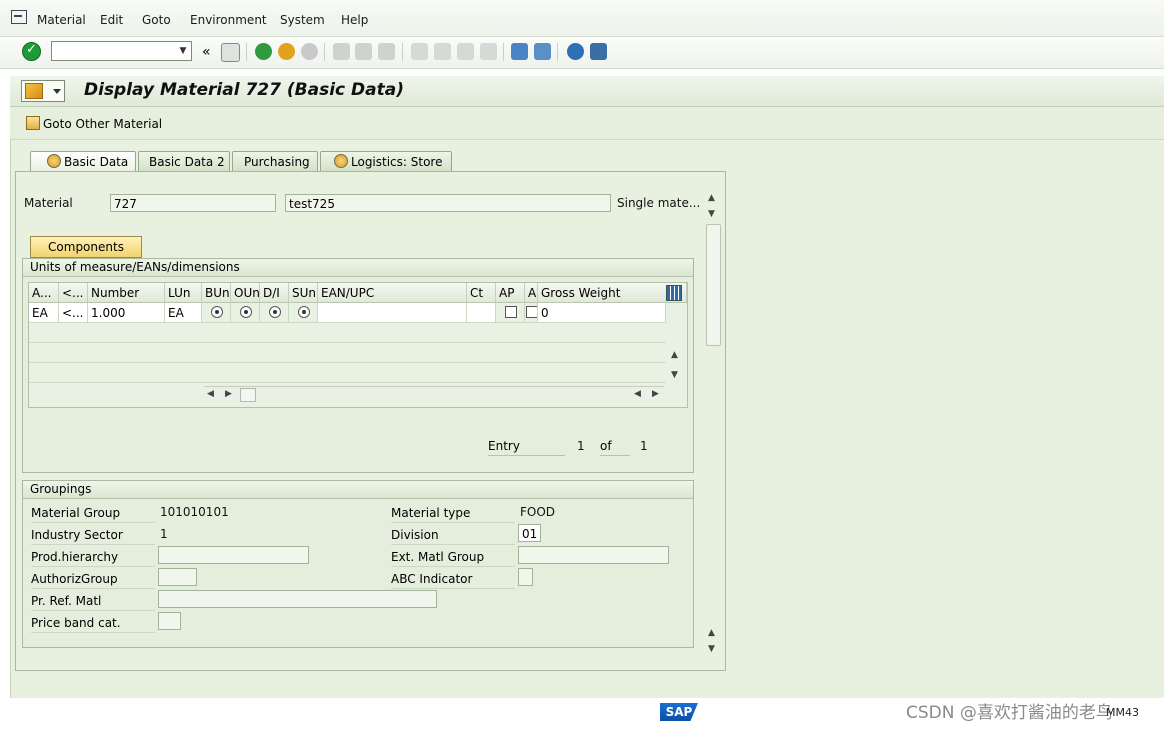  What do you see at coordinates (453, 535) in the screenshot?
I see `division-label: Division` at bounding box center [453, 535].